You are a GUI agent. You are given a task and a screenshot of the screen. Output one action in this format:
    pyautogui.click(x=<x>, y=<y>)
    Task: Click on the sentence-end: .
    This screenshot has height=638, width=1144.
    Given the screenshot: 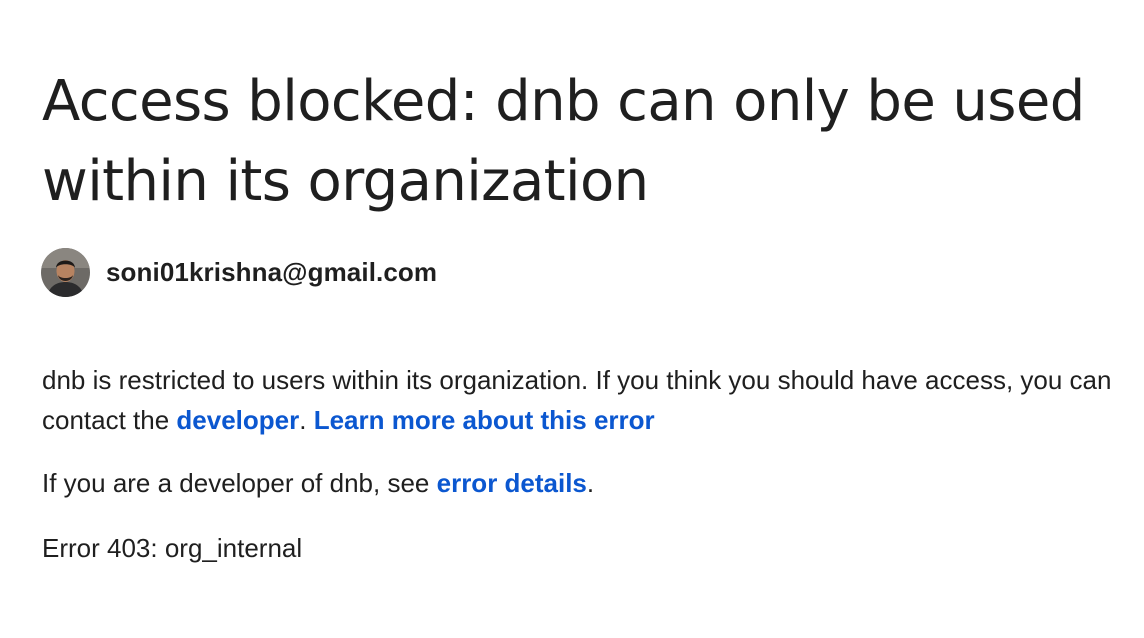 What is the action you would take?
    pyautogui.click(x=306, y=420)
    